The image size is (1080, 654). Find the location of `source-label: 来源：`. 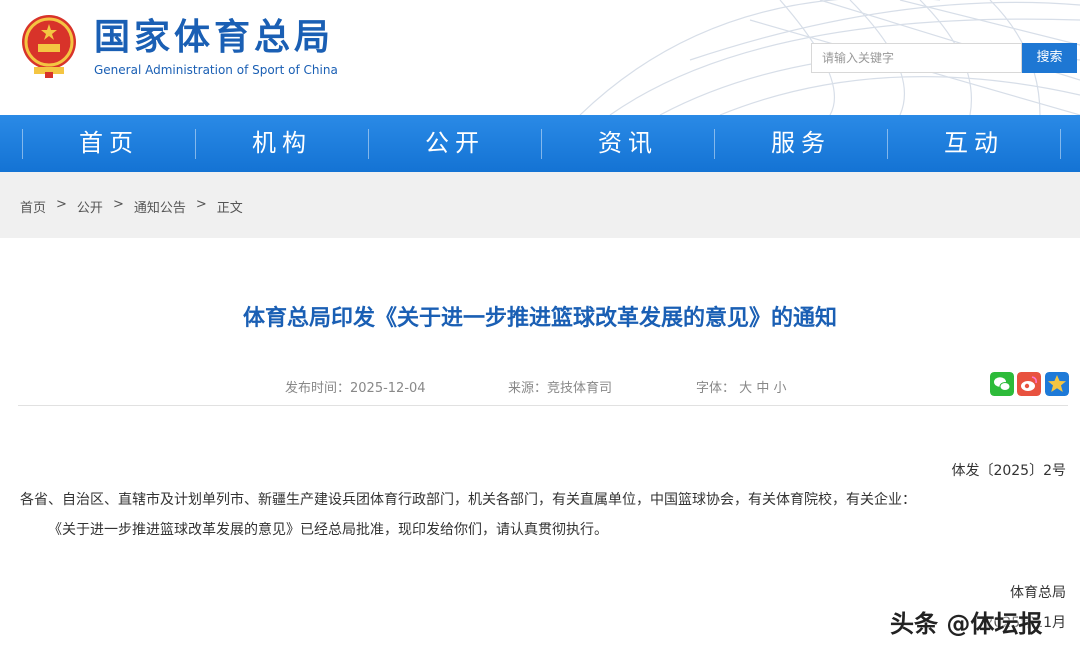

source-label: 来源： is located at coordinates (528, 388).